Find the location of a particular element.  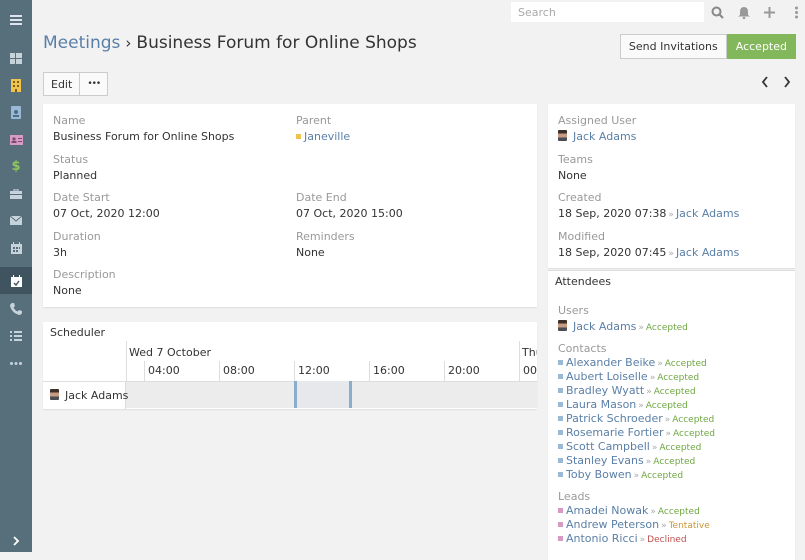

field-value: Planned is located at coordinates (75, 175).